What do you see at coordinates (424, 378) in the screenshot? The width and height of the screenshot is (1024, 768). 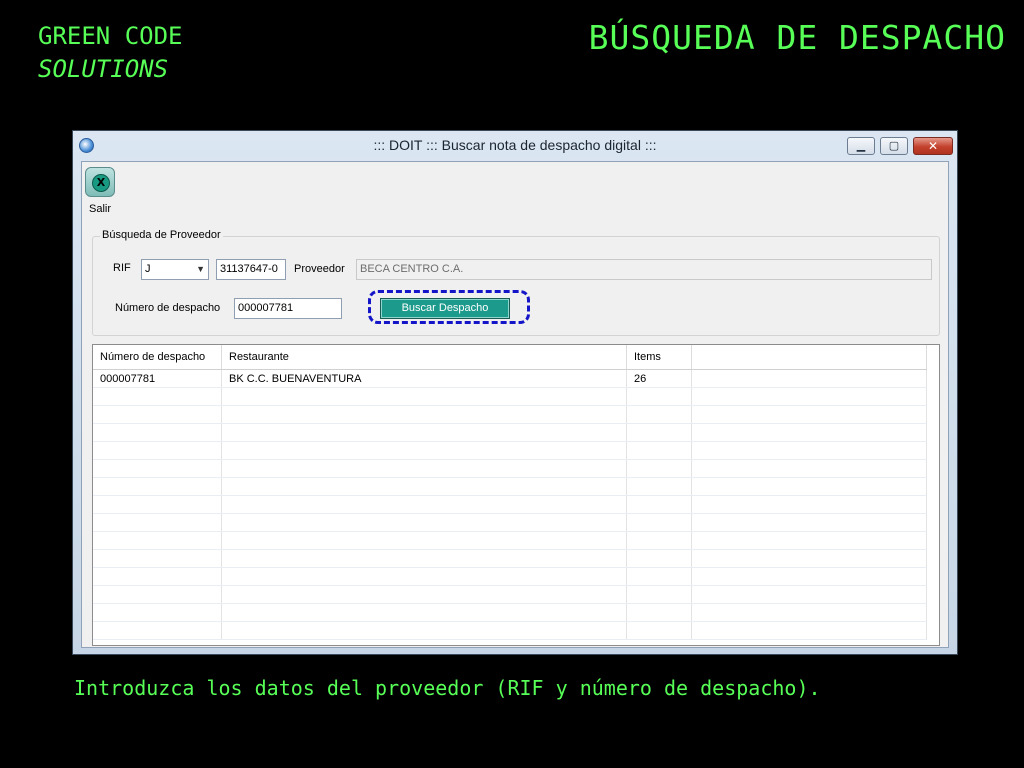 I see `cell-restaurante: BK C.C. BUENAVENTURA` at bounding box center [424, 378].